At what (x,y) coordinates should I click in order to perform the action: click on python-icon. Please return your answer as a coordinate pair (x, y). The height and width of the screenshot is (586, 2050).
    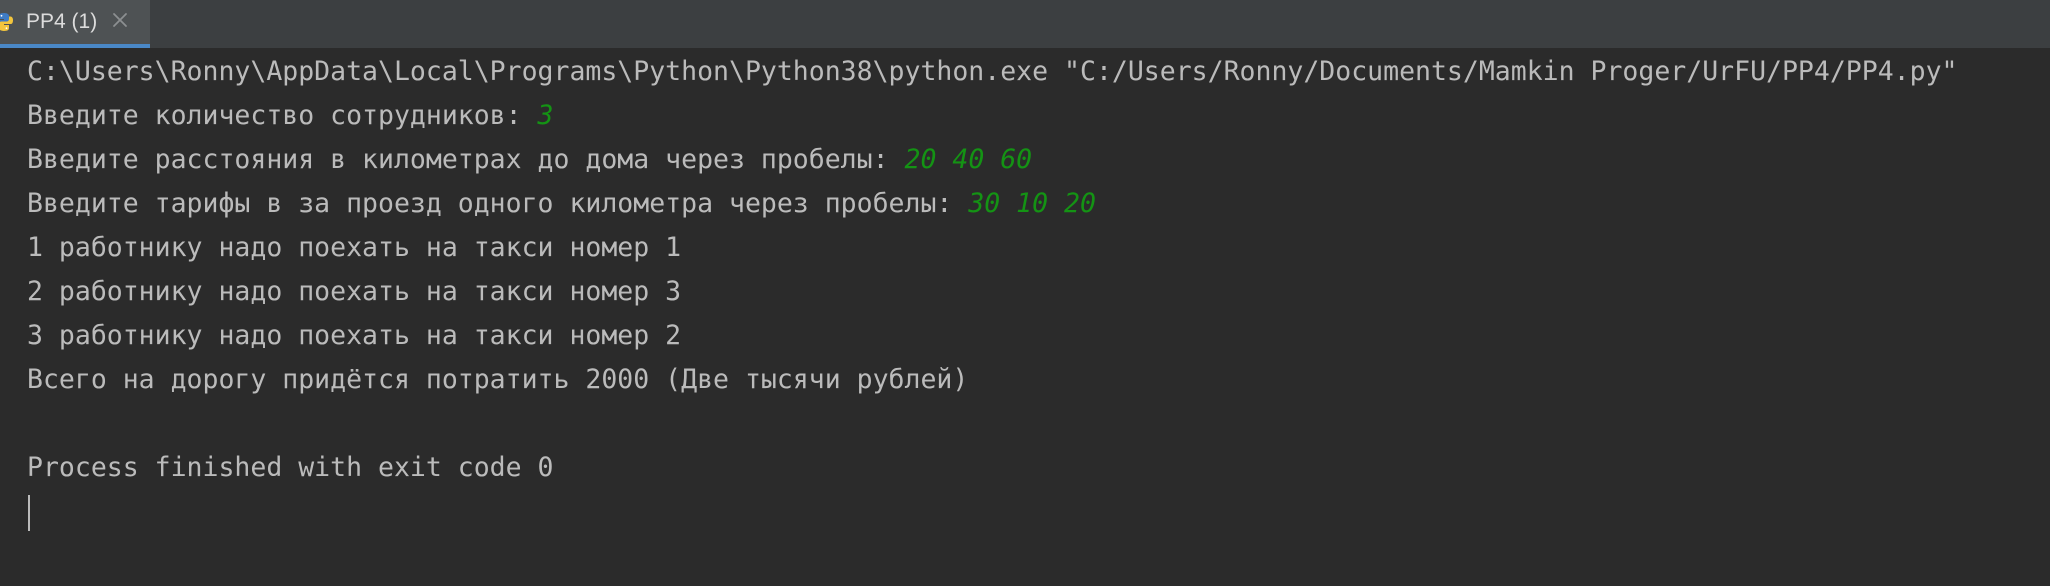
    Looking at the image, I should click on (6, 22).